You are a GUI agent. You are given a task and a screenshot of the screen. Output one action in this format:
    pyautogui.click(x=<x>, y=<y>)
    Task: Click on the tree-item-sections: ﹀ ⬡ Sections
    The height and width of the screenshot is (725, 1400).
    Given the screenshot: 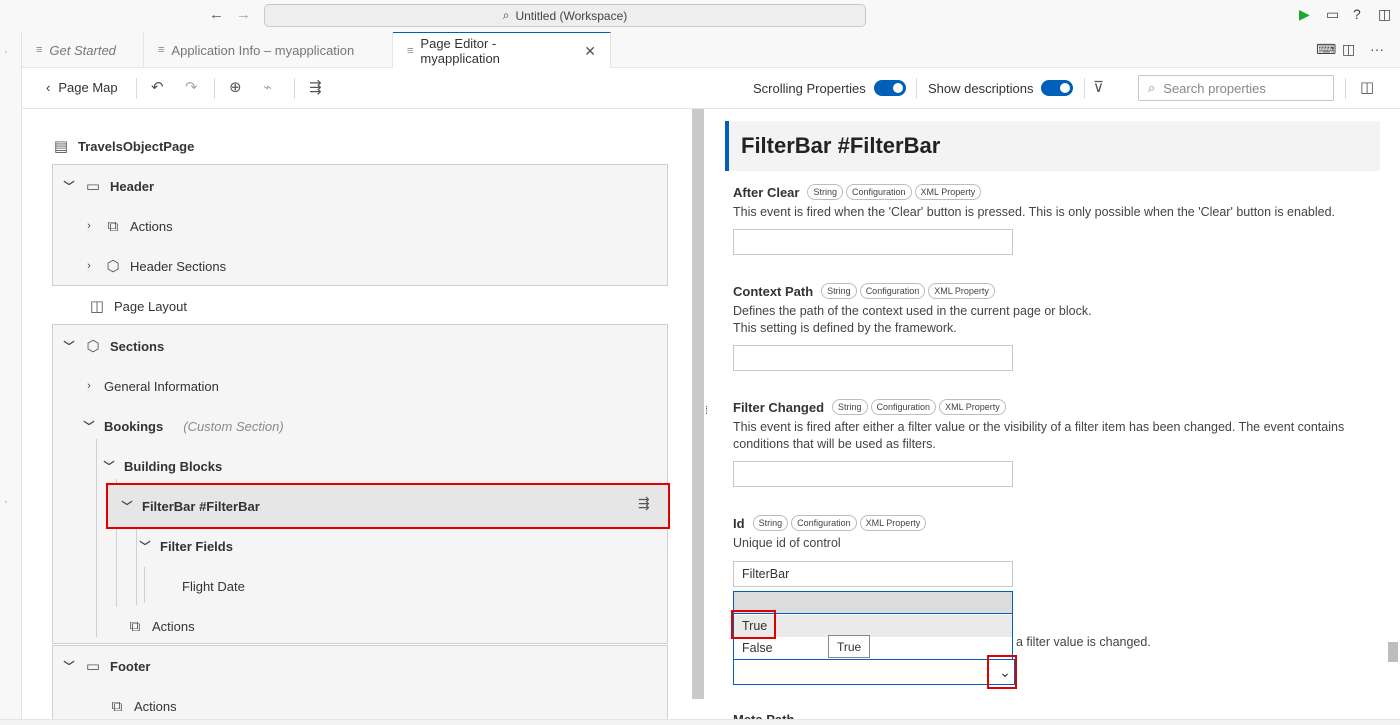 What is the action you would take?
    pyautogui.click(x=113, y=346)
    